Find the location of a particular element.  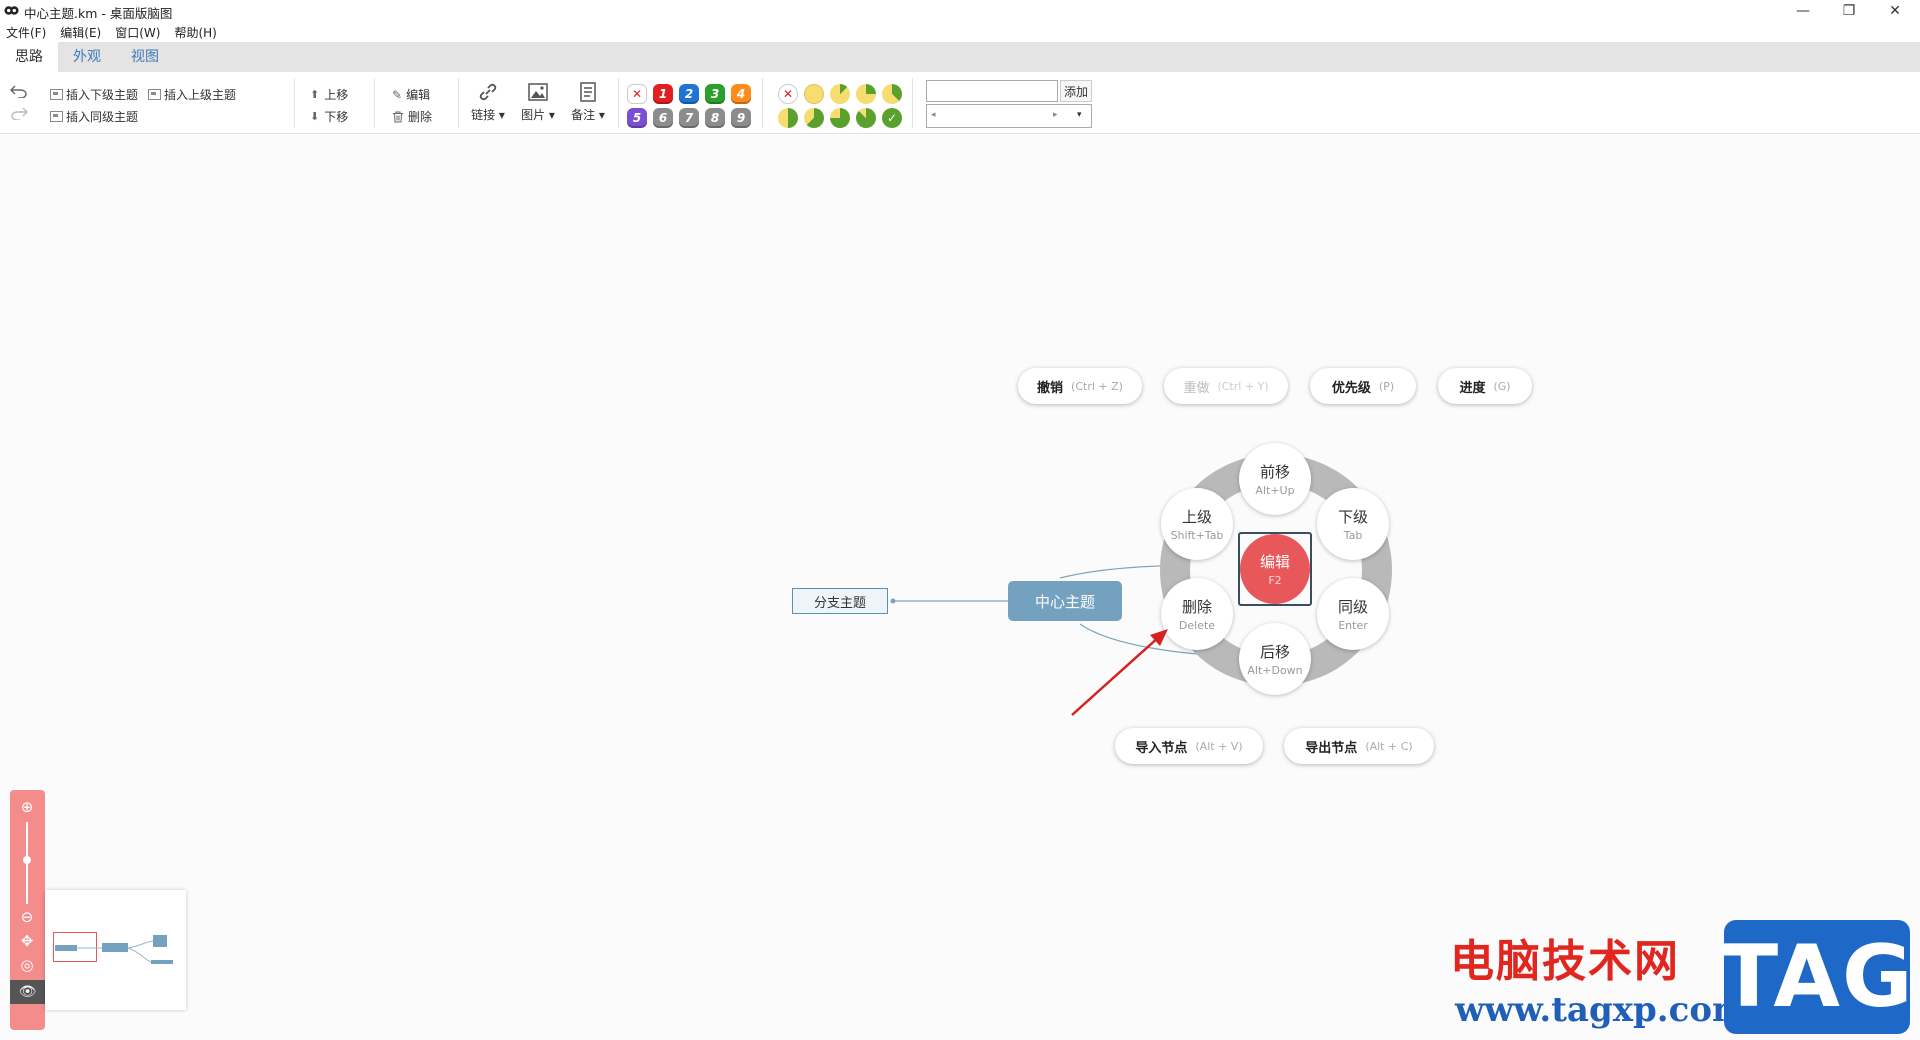

progress-done-icon: ✓ is located at coordinates (892, 118).